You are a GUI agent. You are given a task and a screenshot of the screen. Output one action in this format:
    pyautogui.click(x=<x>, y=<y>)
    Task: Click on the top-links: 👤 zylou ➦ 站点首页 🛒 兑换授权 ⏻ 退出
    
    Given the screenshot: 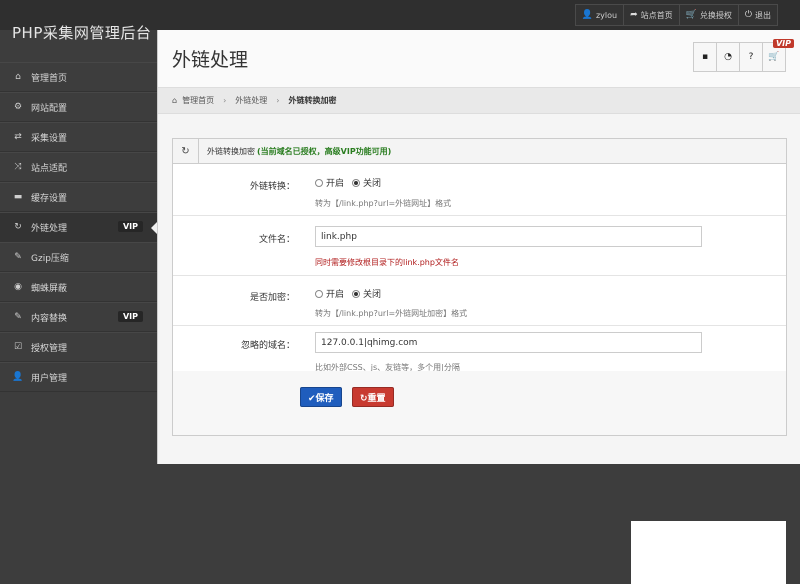 What is the action you would take?
    pyautogui.click(x=676, y=15)
    